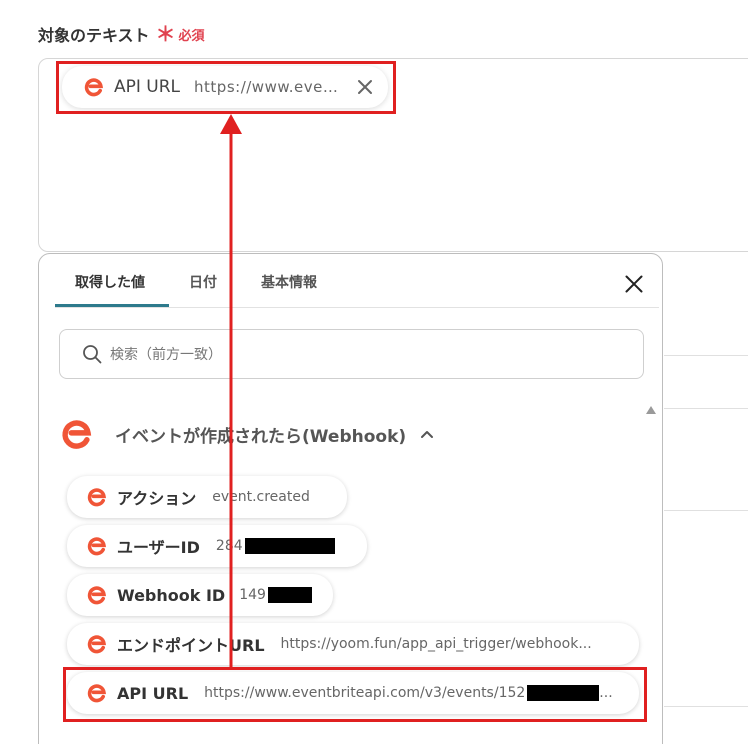 This screenshot has height=744, width=748. I want to click on item-label: アクション, so click(157, 498).